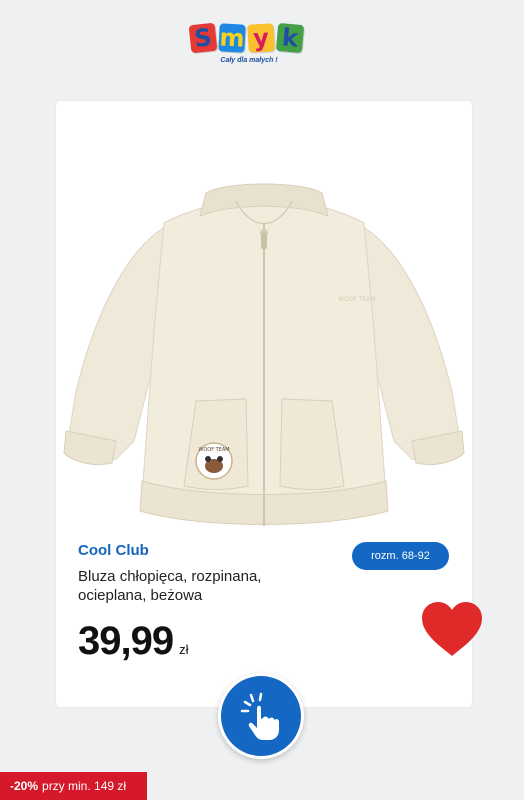 The image size is (524, 800). I want to click on logo-letter: S, so click(203, 38).